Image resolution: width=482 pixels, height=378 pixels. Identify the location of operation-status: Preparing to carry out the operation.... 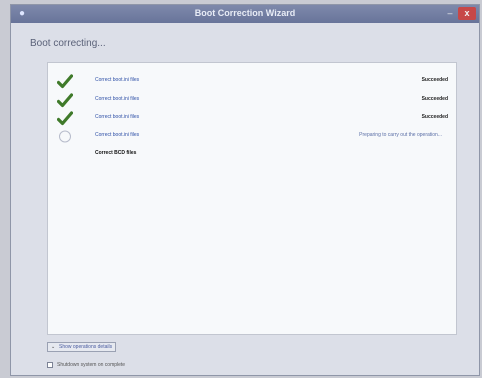
(400, 135).